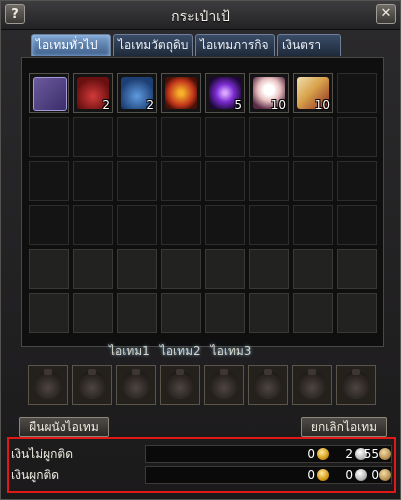 This screenshot has width=401, height=500. I want to click on bound-gold-amount: 0, so click(311, 475).